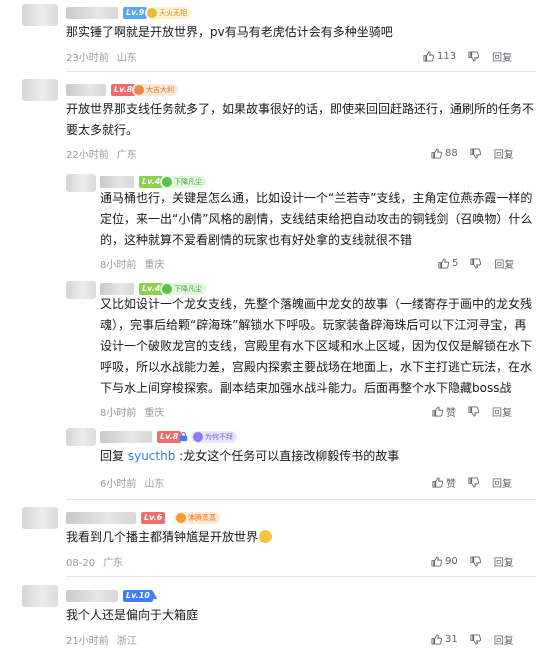 The height and width of the screenshot is (656, 550). I want to click on like-count: 113, so click(447, 56).